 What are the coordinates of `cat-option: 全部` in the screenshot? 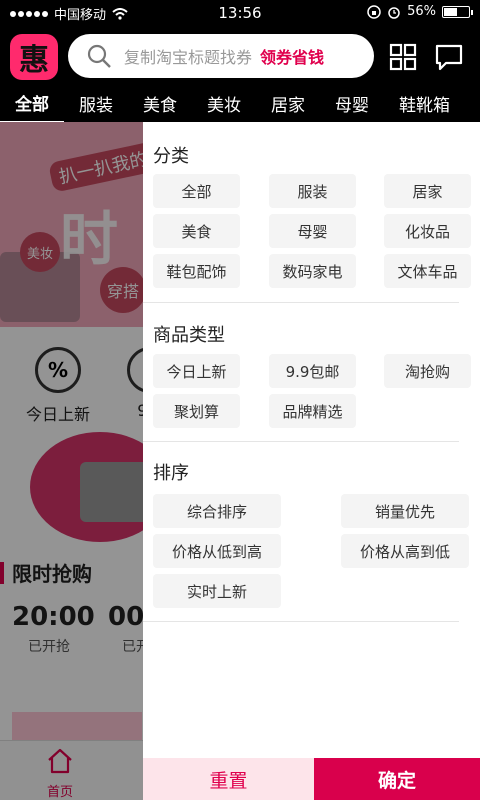 It's located at (196, 191).